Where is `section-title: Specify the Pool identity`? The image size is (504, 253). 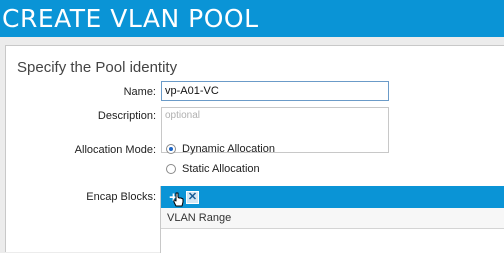 section-title: Specify the Pool identity is located at coordinates (97, 67).